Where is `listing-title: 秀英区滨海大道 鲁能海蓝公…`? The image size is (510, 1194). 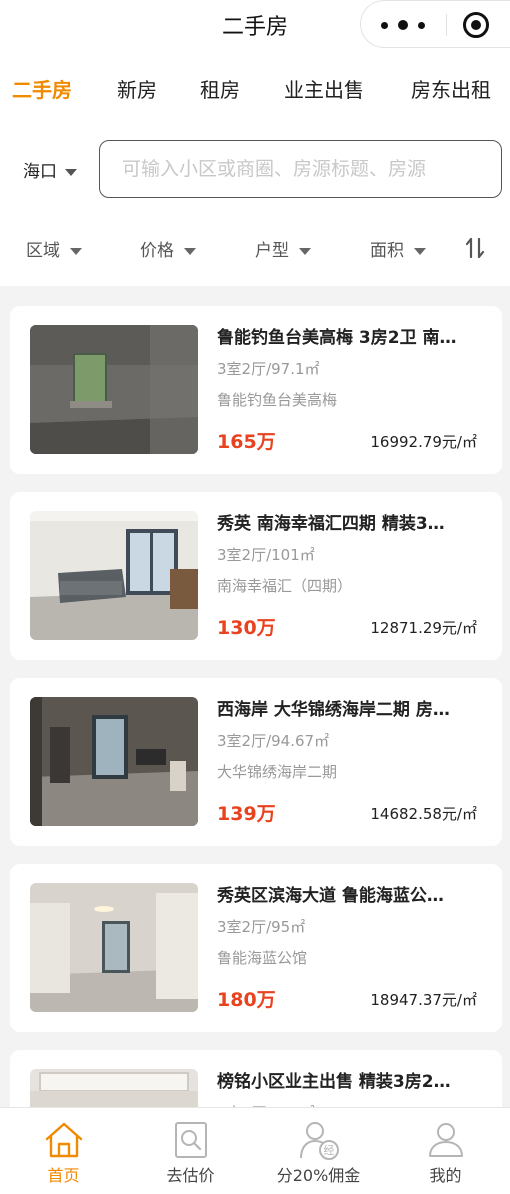 listing-title: 秀英区滨海大道 鲁能海蓝公… is located at coordinates (330, 896).